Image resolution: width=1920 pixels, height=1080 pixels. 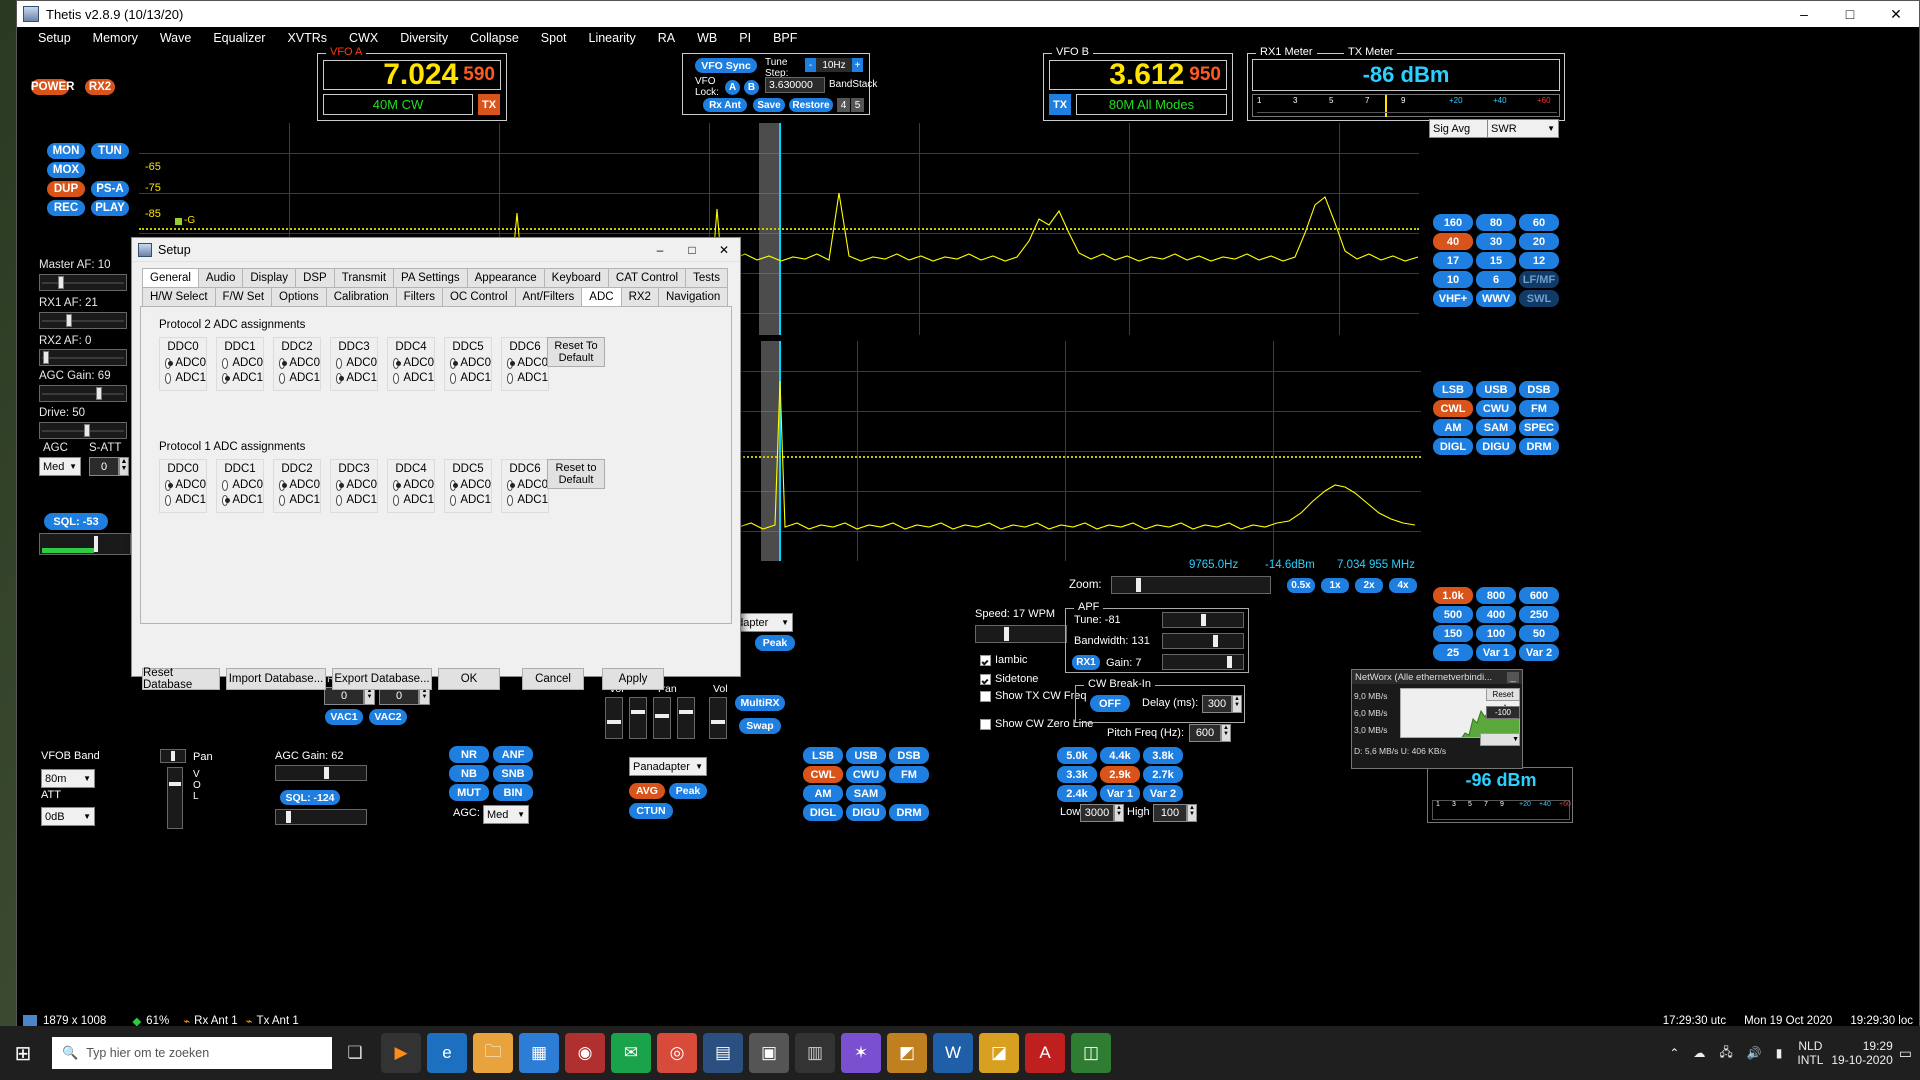 I want to click on cw-delay-stepper: ▲ ▼, so click(x=1237, y=704).